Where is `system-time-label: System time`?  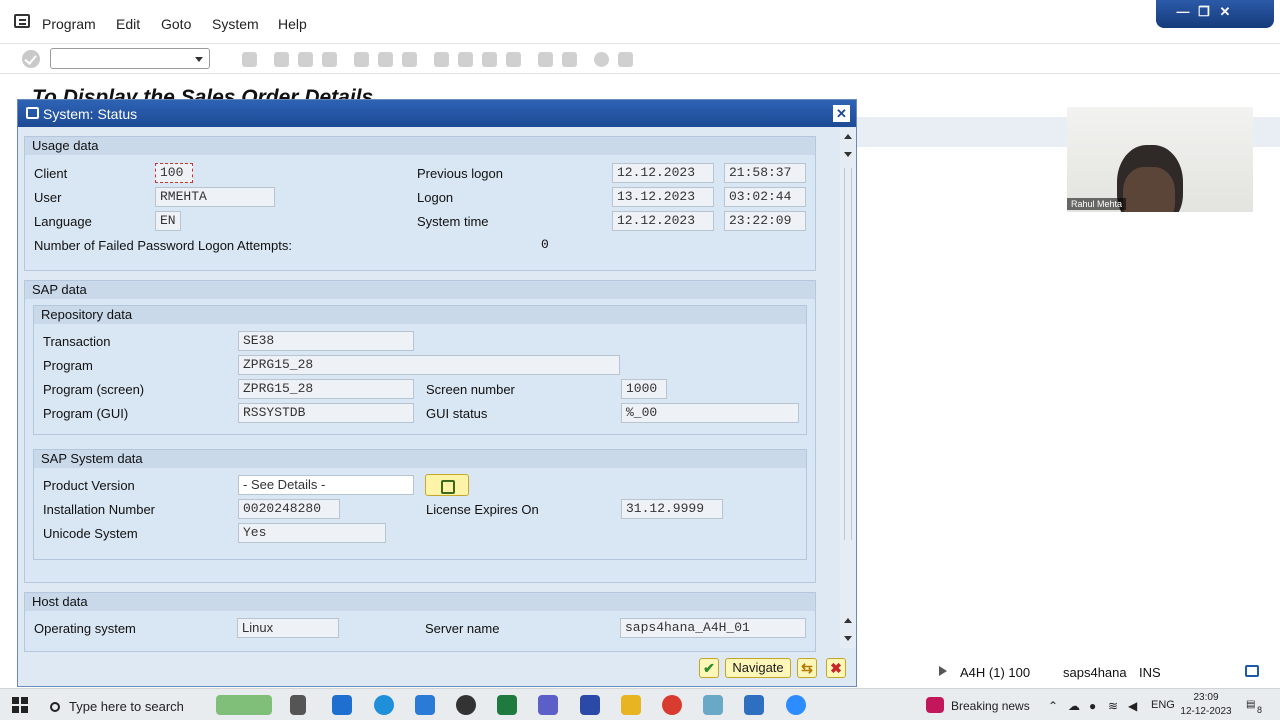
system-time-label: System time is located at coordinates (453, 221).